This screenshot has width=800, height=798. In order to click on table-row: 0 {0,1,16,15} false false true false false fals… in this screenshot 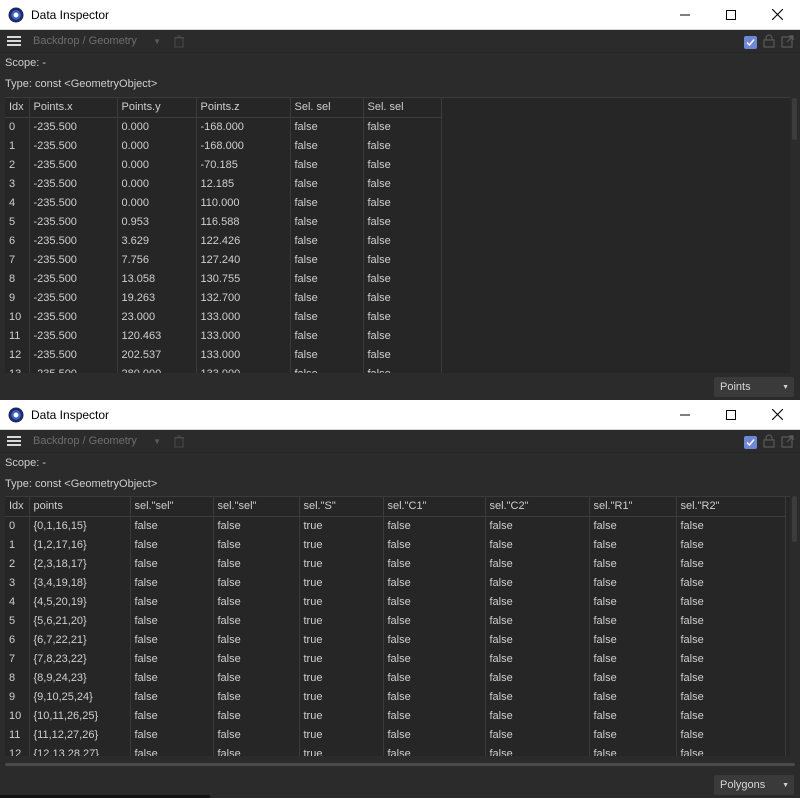, I will do `click(395, 525)`.